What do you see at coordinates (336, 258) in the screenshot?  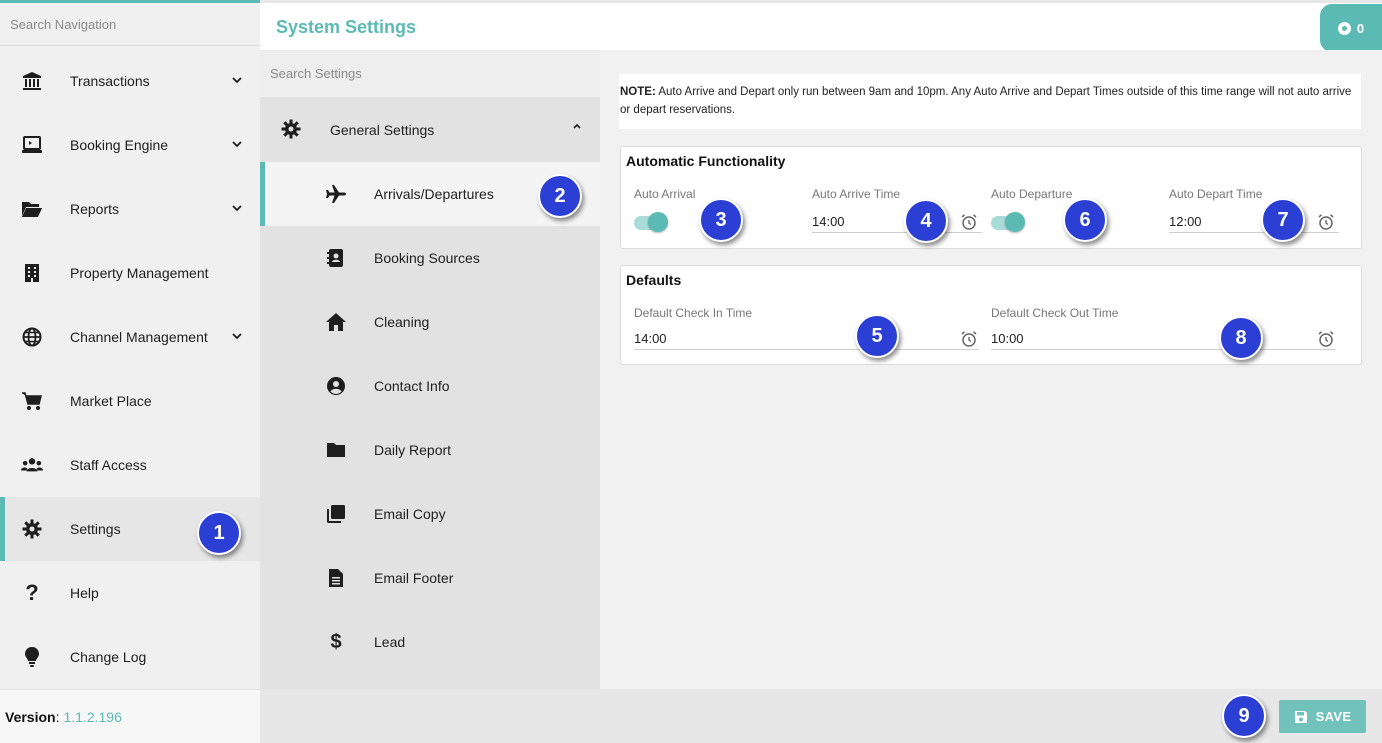 I see `contact-book-icon` at bounding box center [336, 258].